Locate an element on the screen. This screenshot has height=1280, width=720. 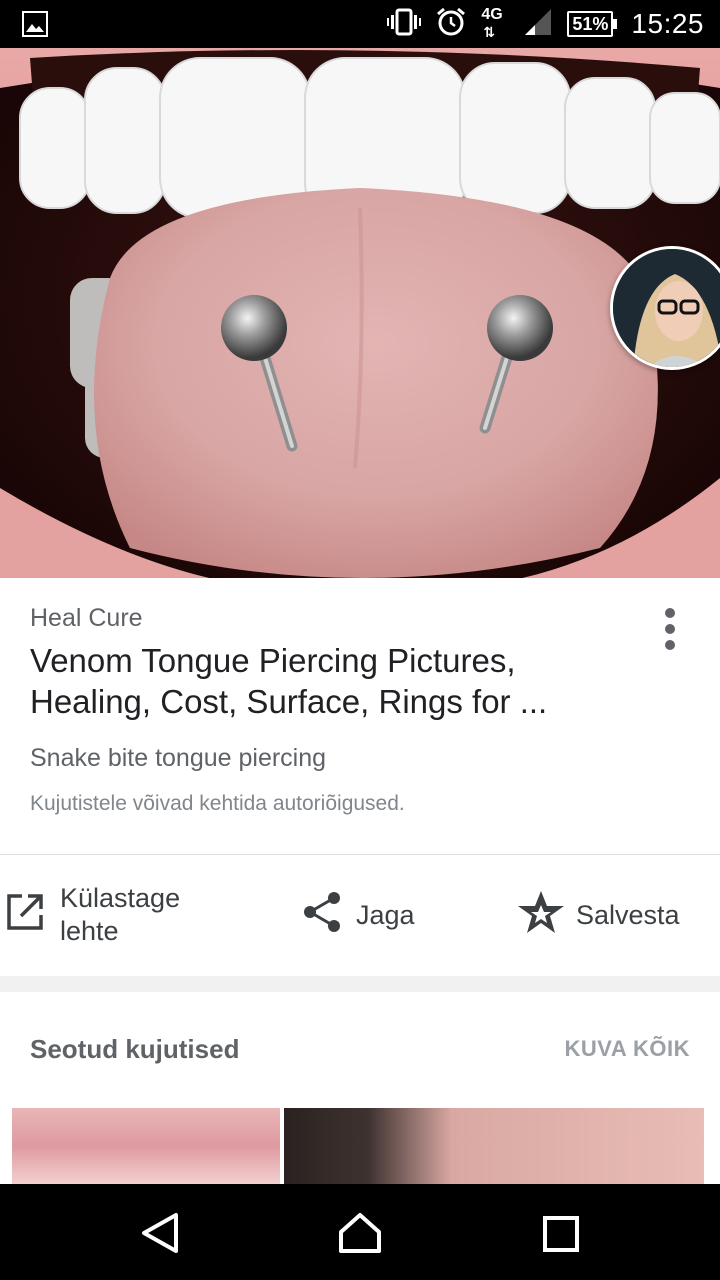
image-icon is located at coordinates (35, 26).